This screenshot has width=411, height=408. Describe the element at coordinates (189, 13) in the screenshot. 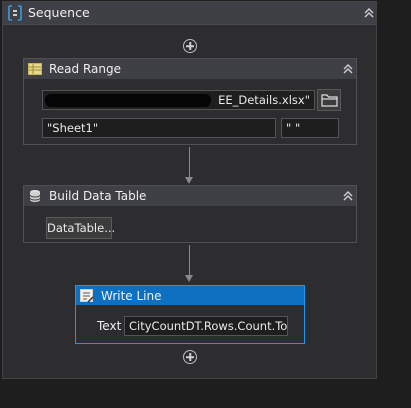

I see `sequence-header: Sequence` at that location.